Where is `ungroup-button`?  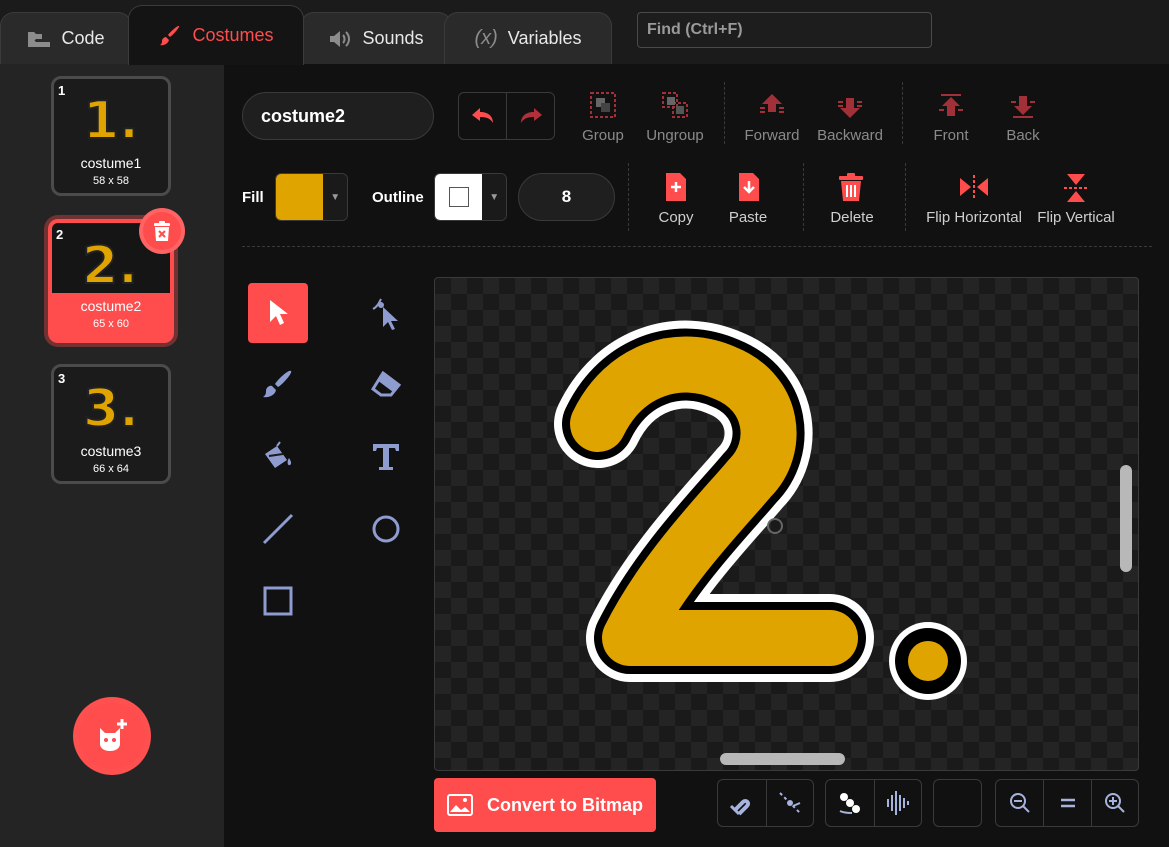
ungroup-button is located at coordinates (675, 105).